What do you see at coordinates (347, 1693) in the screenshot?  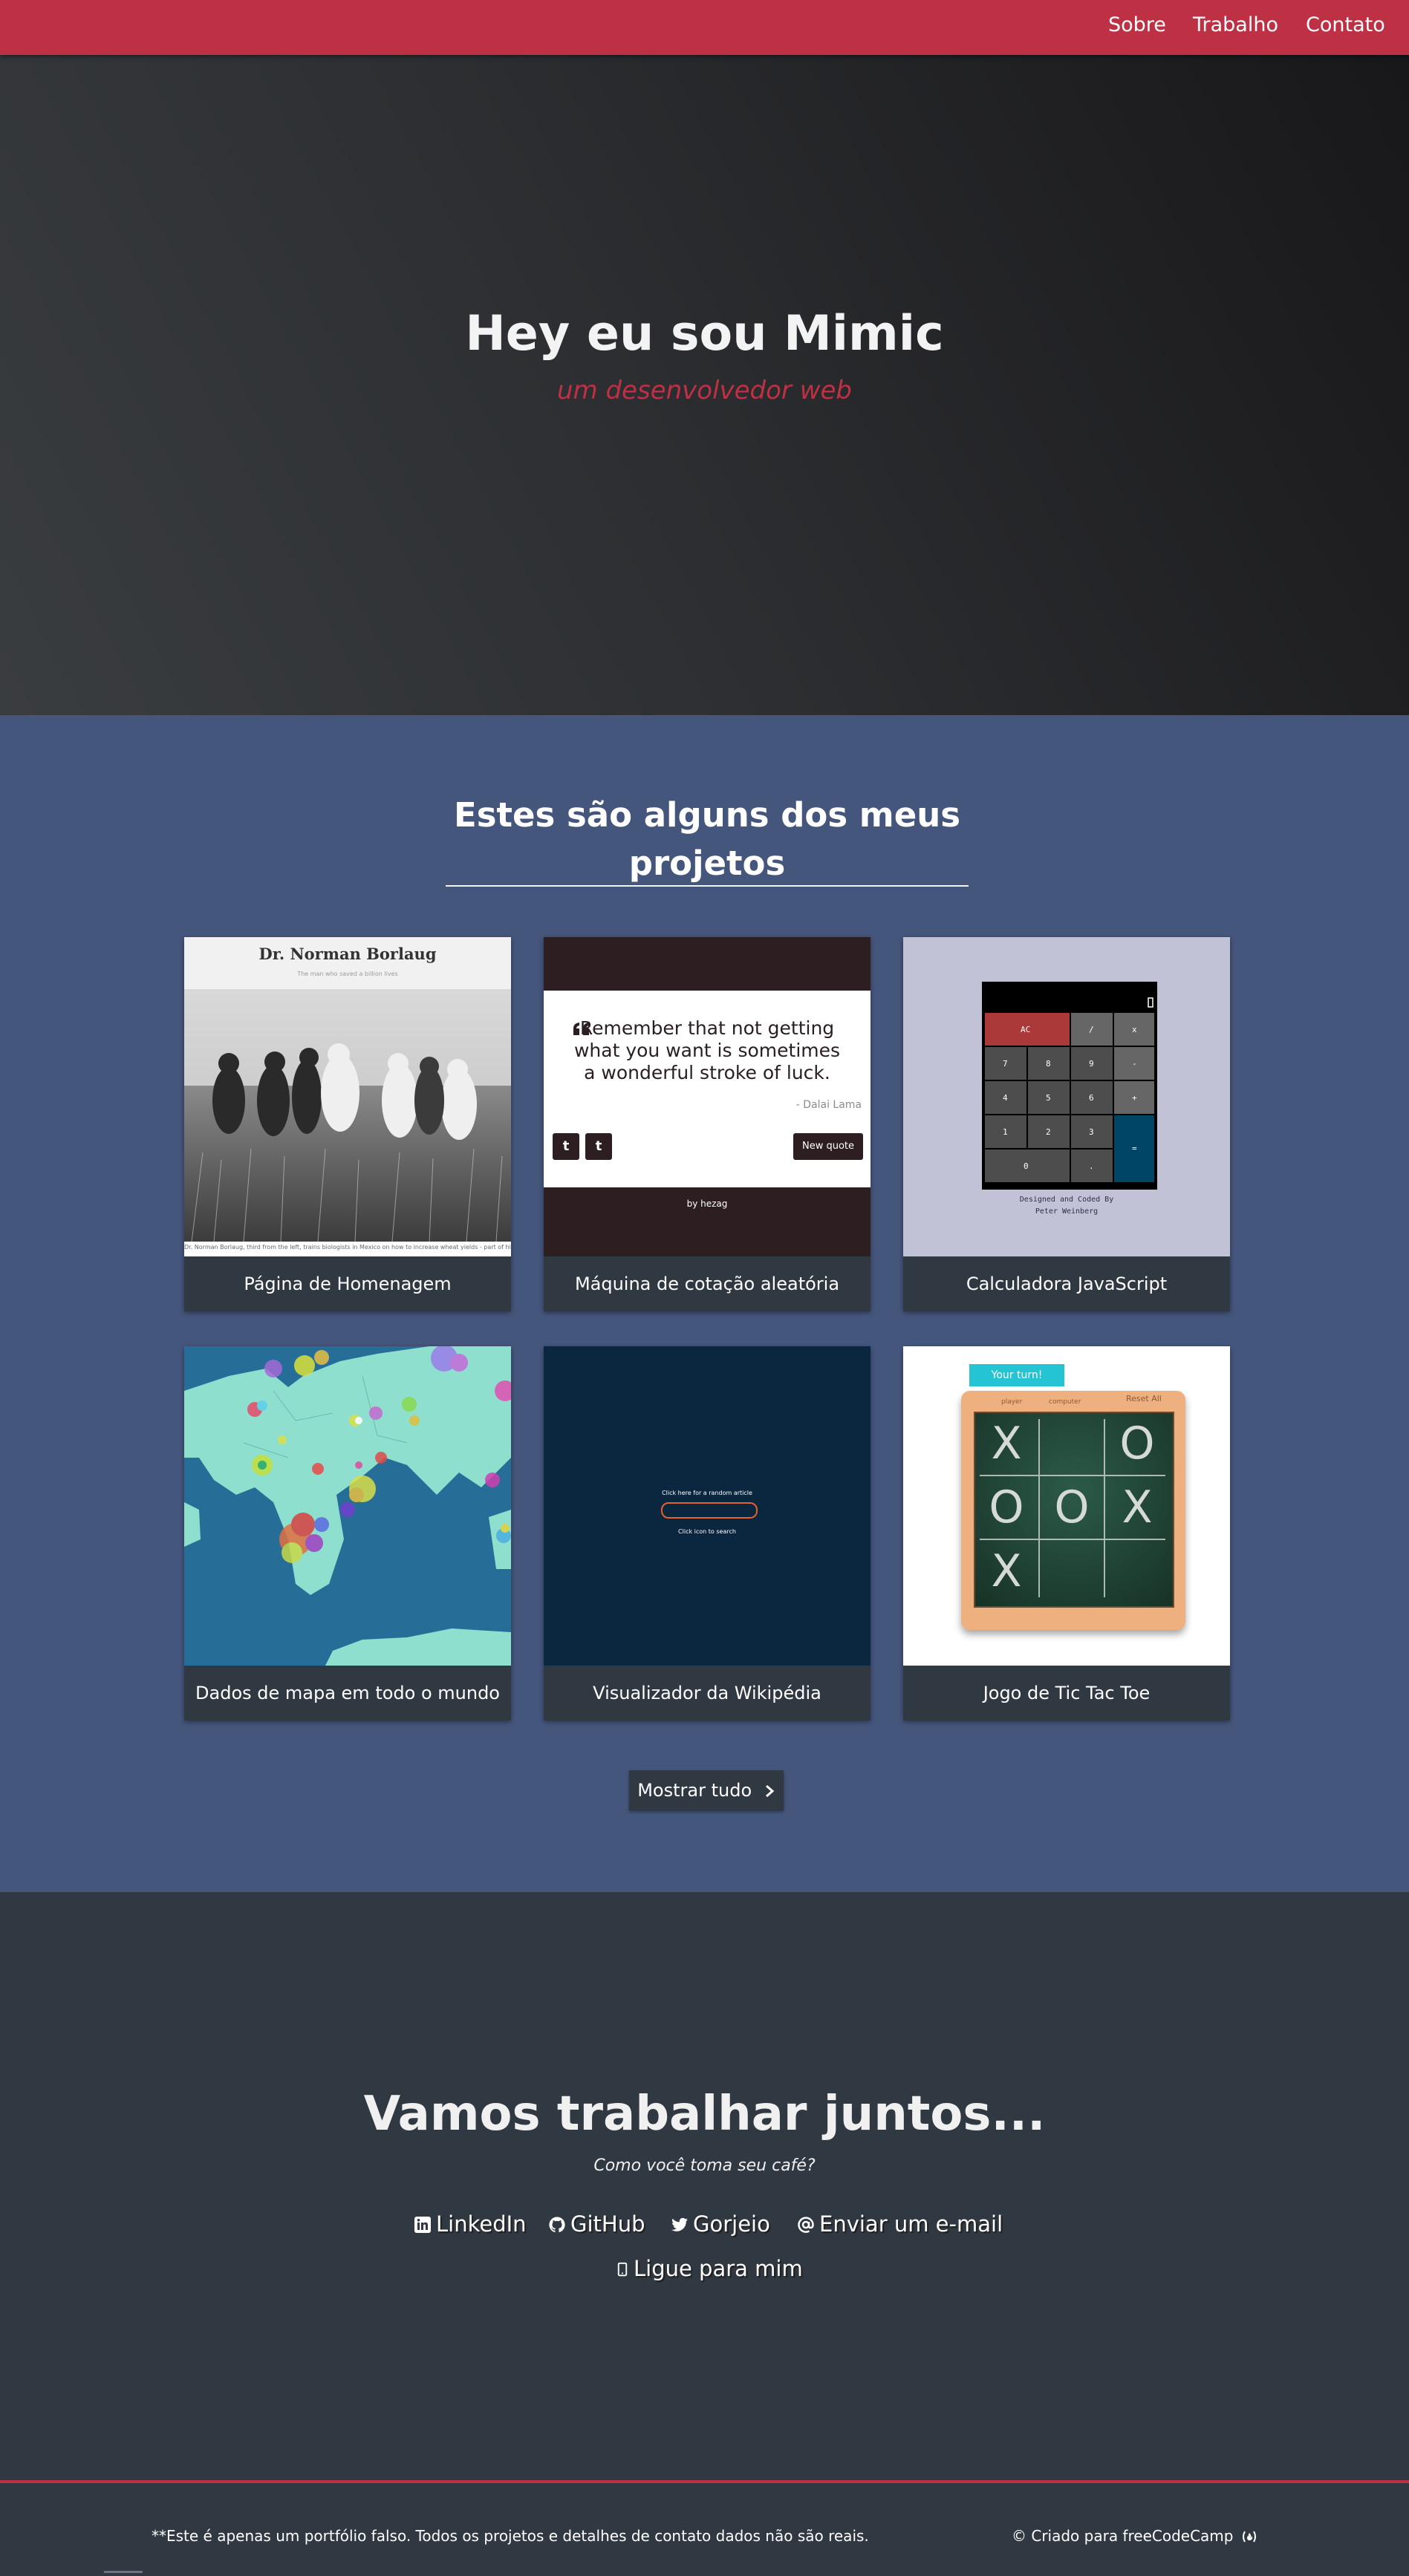 I see `project-title: Dados de mapa em todo o mundo` at bounding box center [347, 1693].